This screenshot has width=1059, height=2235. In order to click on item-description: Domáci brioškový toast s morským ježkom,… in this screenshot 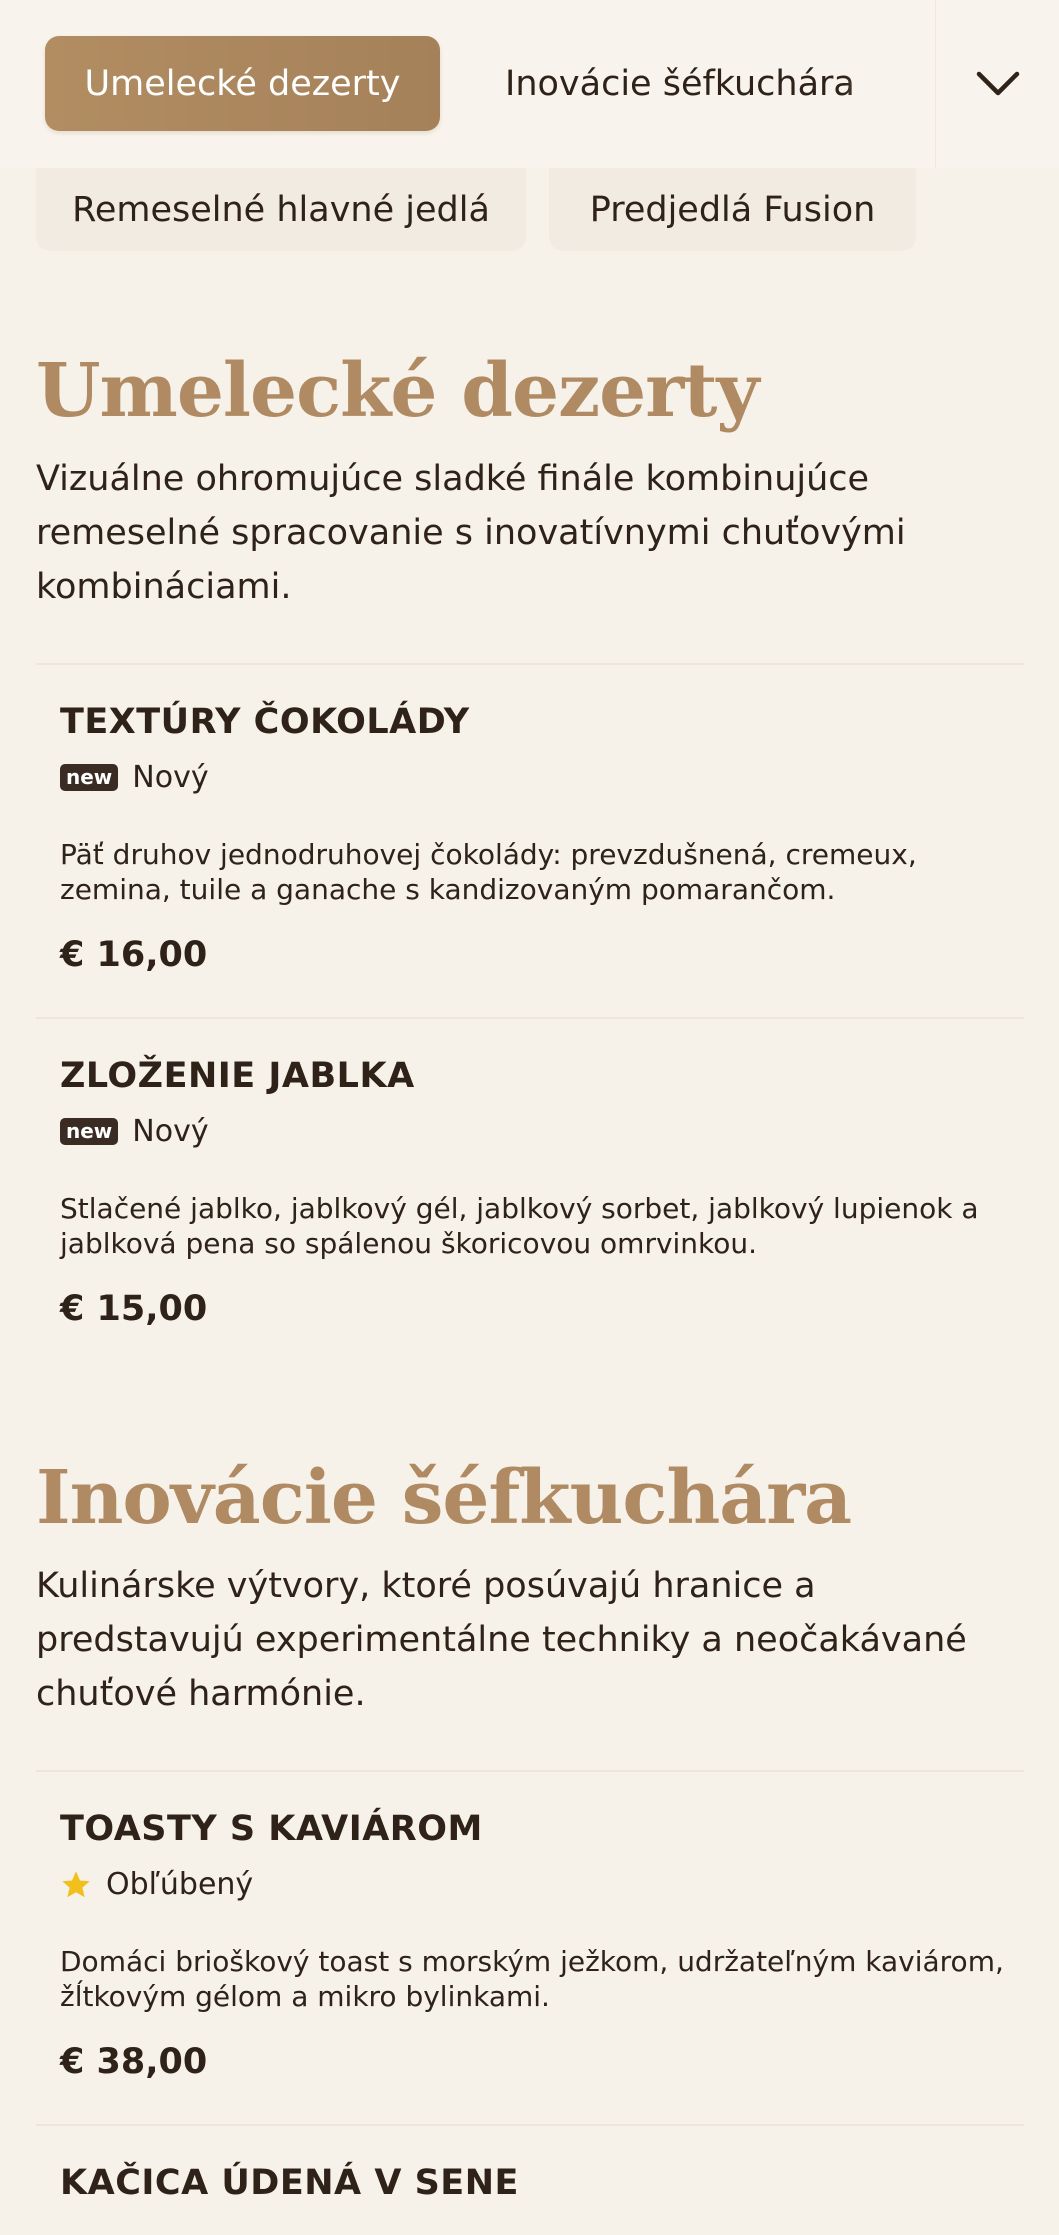, I will do `click(532, 1979)`.